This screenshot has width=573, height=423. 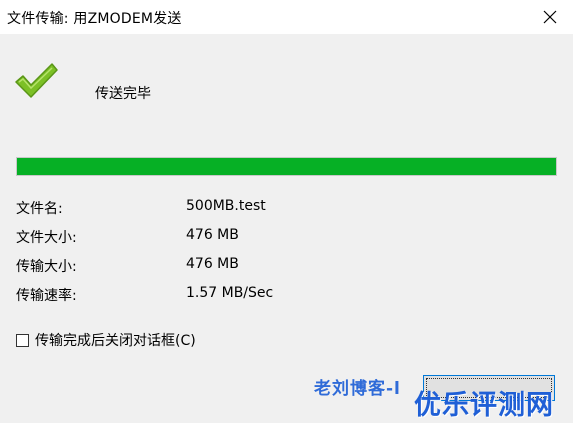 What do you see at coordinates (22, 340) in the screenshot?
I see `close-on-complete-checkbox` at bounding box center [22, 340].